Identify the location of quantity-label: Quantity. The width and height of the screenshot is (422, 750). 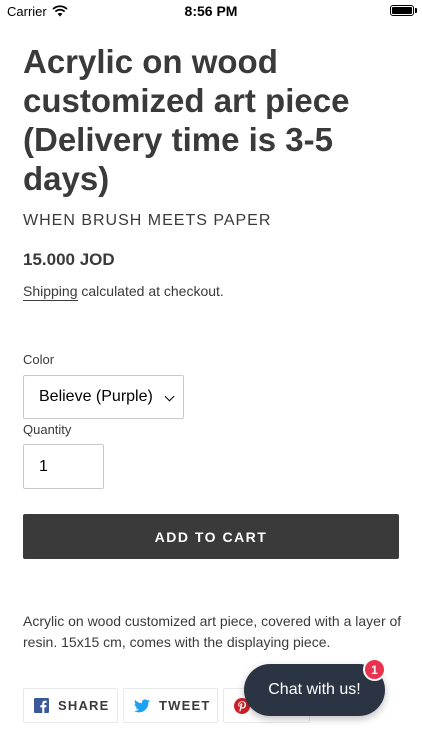
(47, 429).